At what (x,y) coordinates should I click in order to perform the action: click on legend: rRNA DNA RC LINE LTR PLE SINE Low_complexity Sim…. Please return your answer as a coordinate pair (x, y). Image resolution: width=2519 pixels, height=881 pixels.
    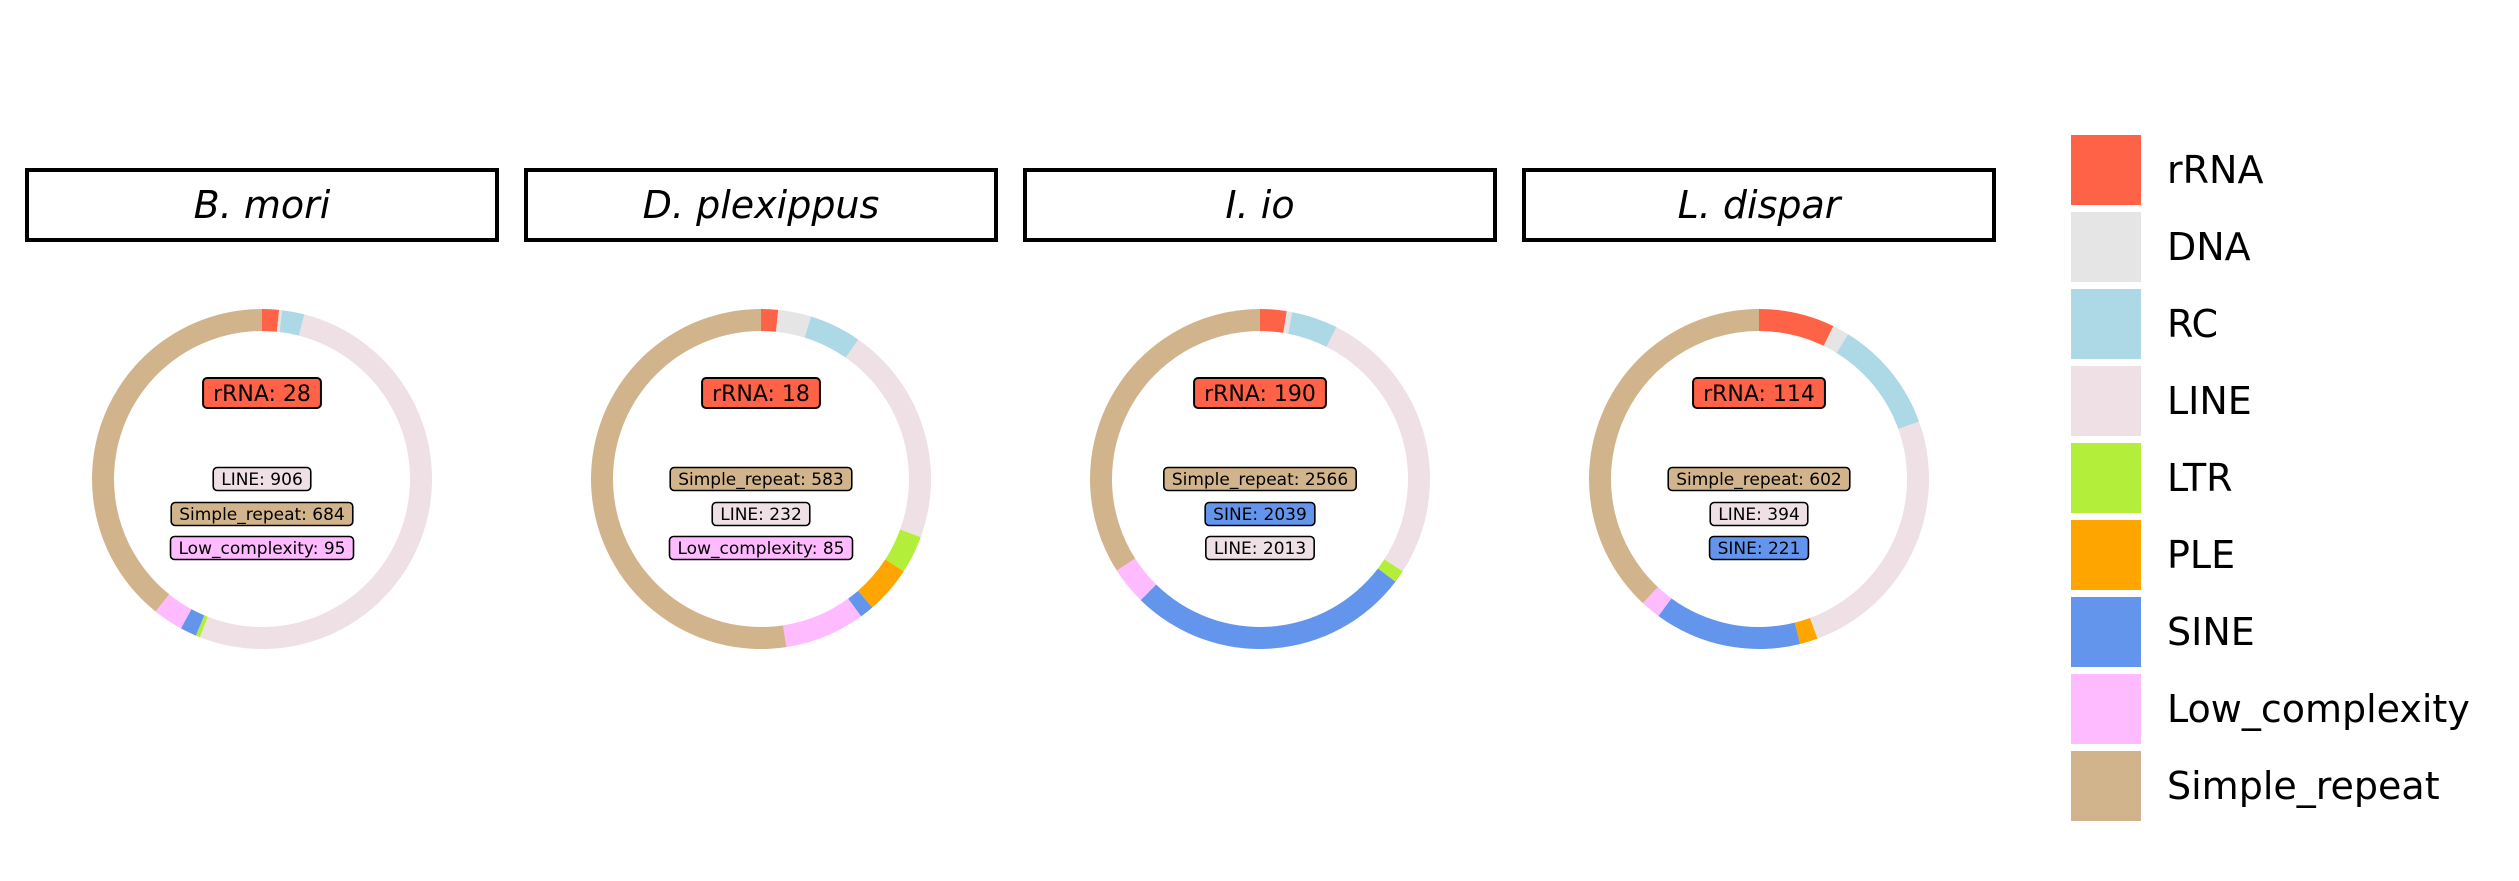
    Looking at the image, I should click on (2270, 478).